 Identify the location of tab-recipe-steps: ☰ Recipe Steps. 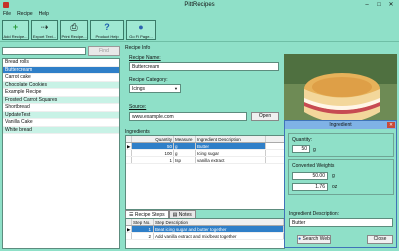
(147, 214).